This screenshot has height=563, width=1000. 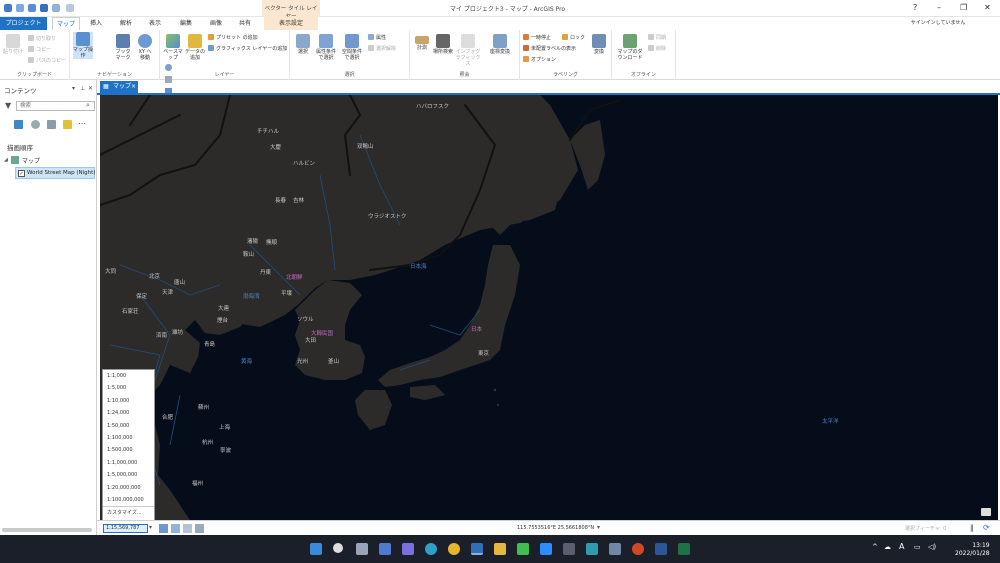 What do you see at coordinates (82, 123) in the screenshot?
I see `more-icon: ⋯` at bounding box center [82, 123].